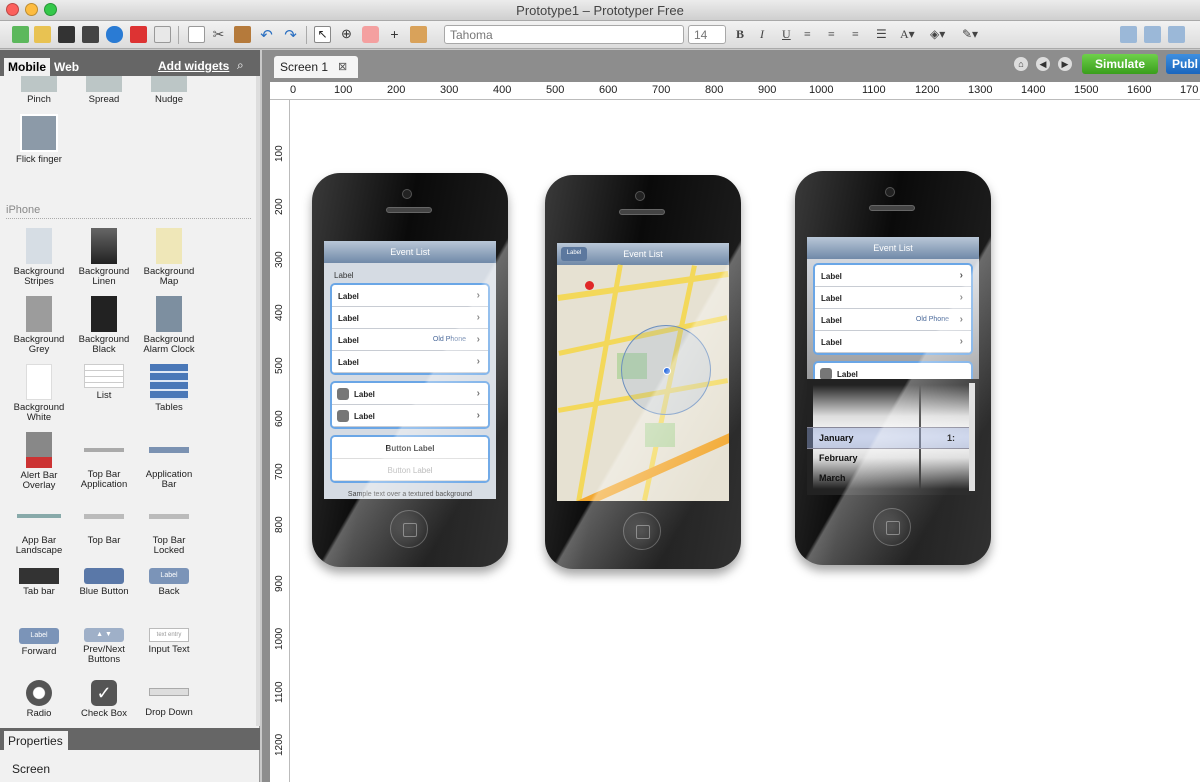 This screenshot has height=782, width=1200. Describe the element at coordinates (740, 34) in the screenshot. I see `bold-button: B` at that location.